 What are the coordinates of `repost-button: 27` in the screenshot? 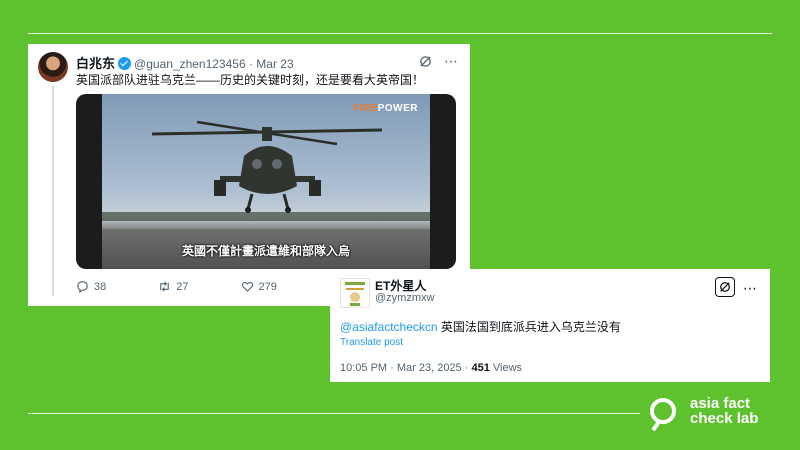 It's located at (173, 286).